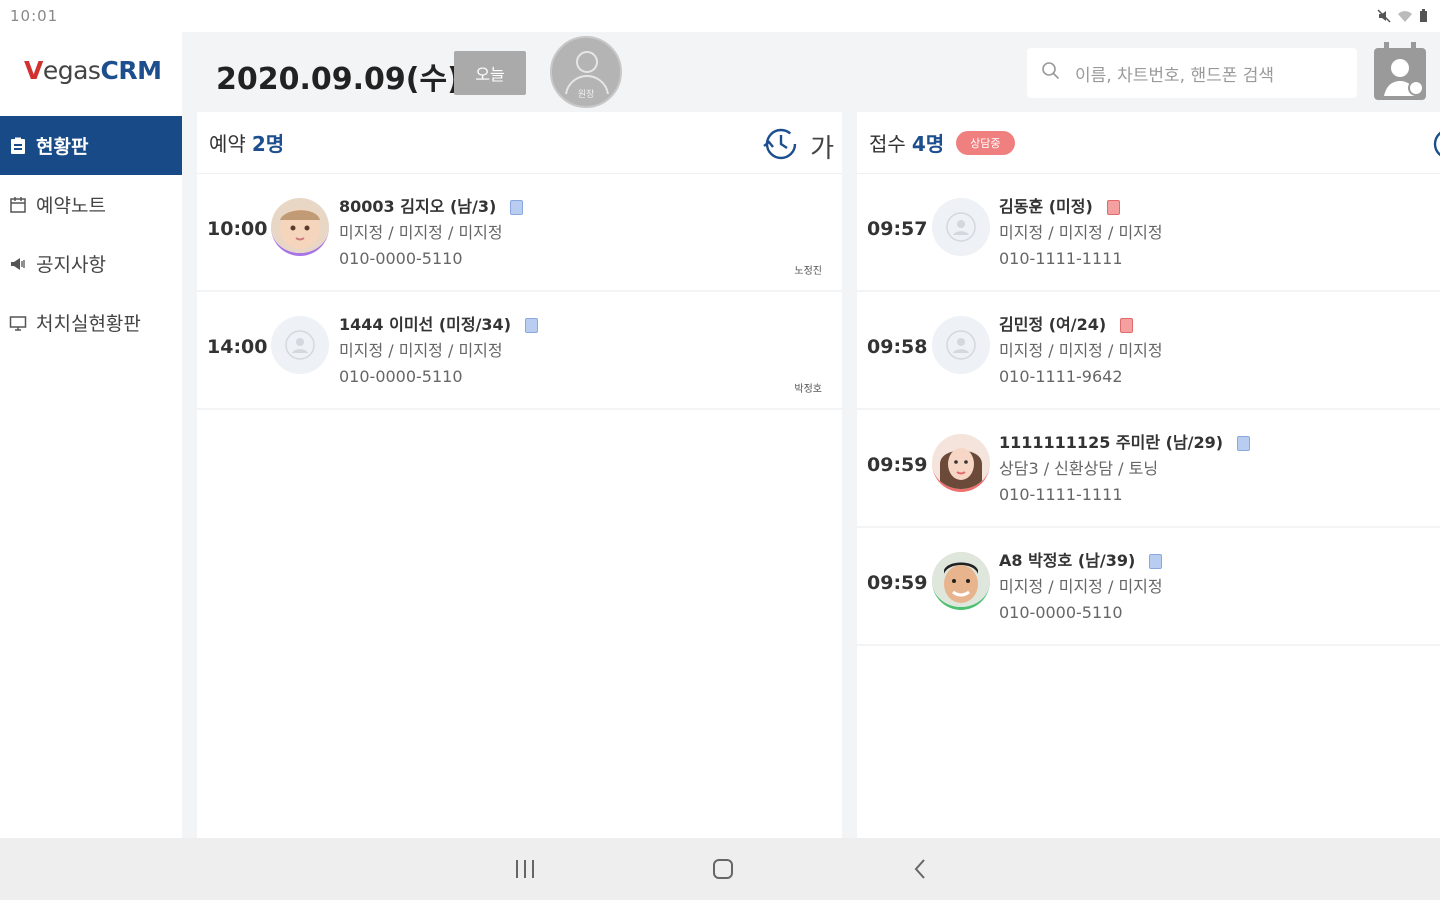  Describe the element at coordinates (1148, 143) in the screenshot. I see `reception-header: 접수 4명 상담중` at that location.